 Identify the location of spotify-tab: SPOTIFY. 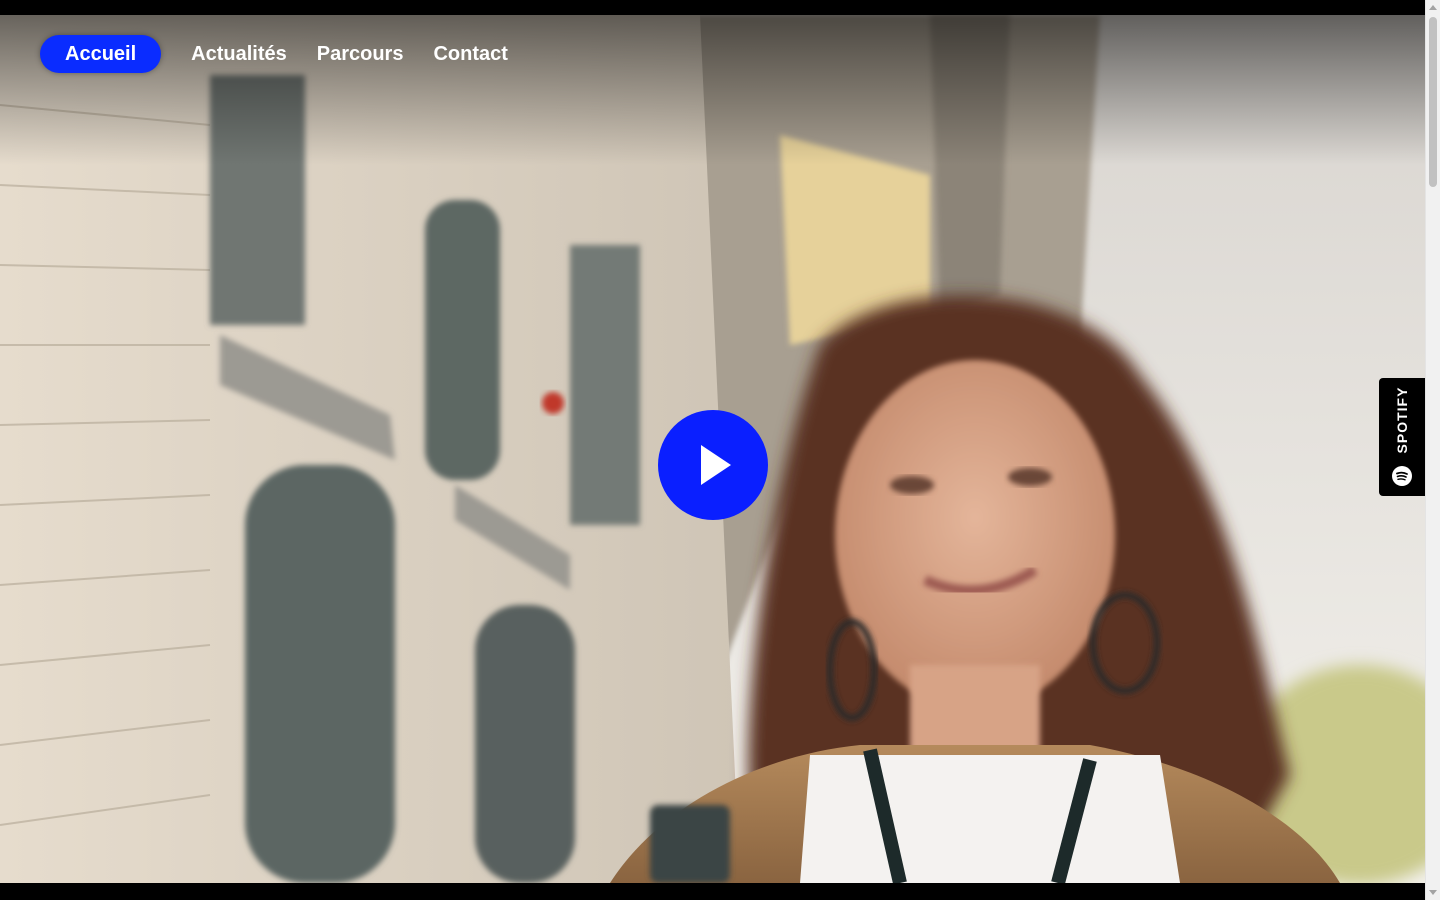
(1402, 437).